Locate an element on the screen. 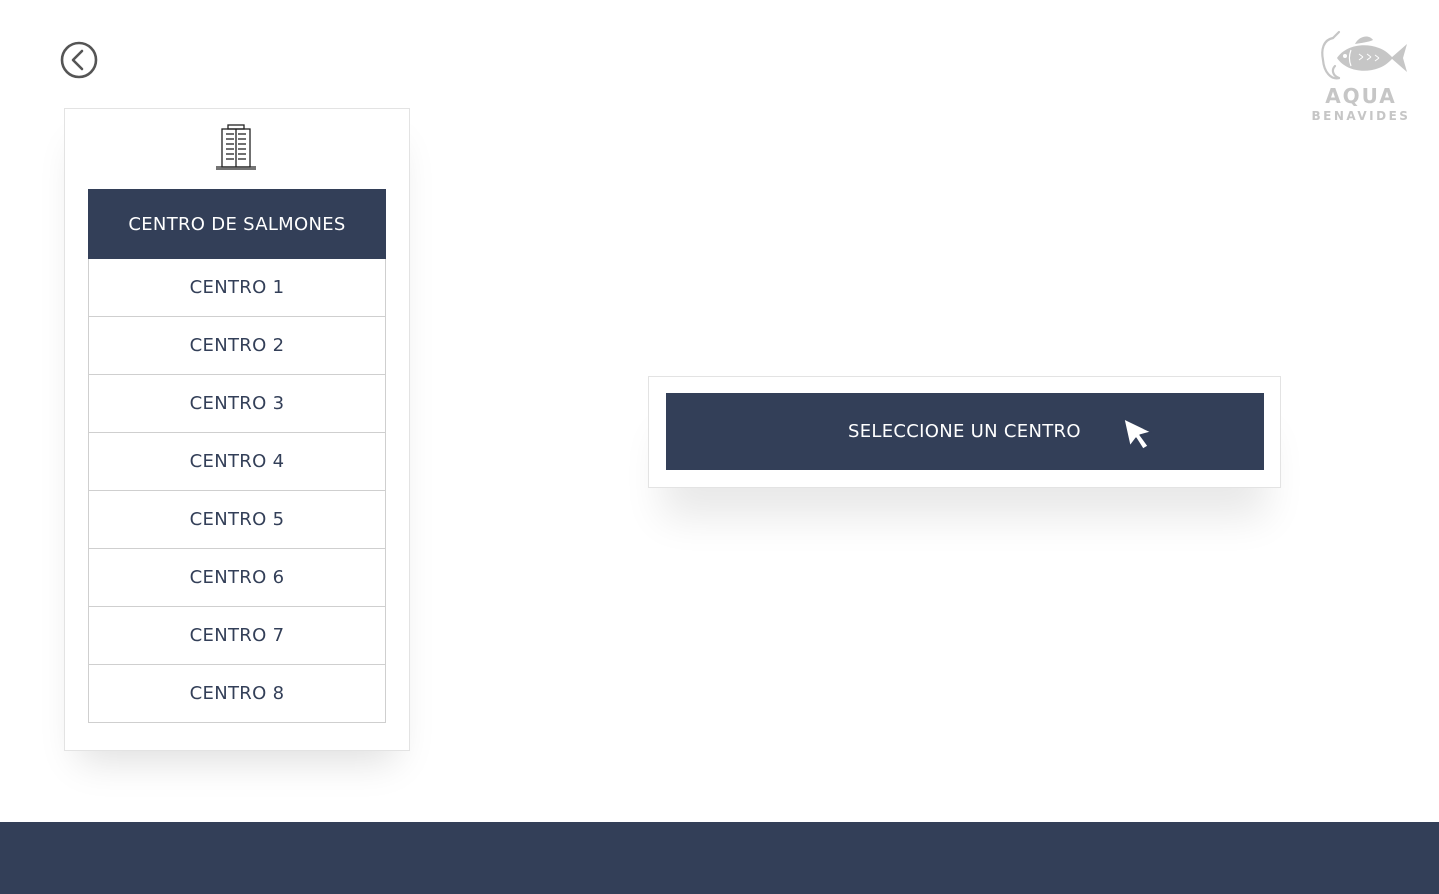 The height and width of the screenshot is (894, 1439). mouse-pointer-icon is located at coordinates (1139, 434).